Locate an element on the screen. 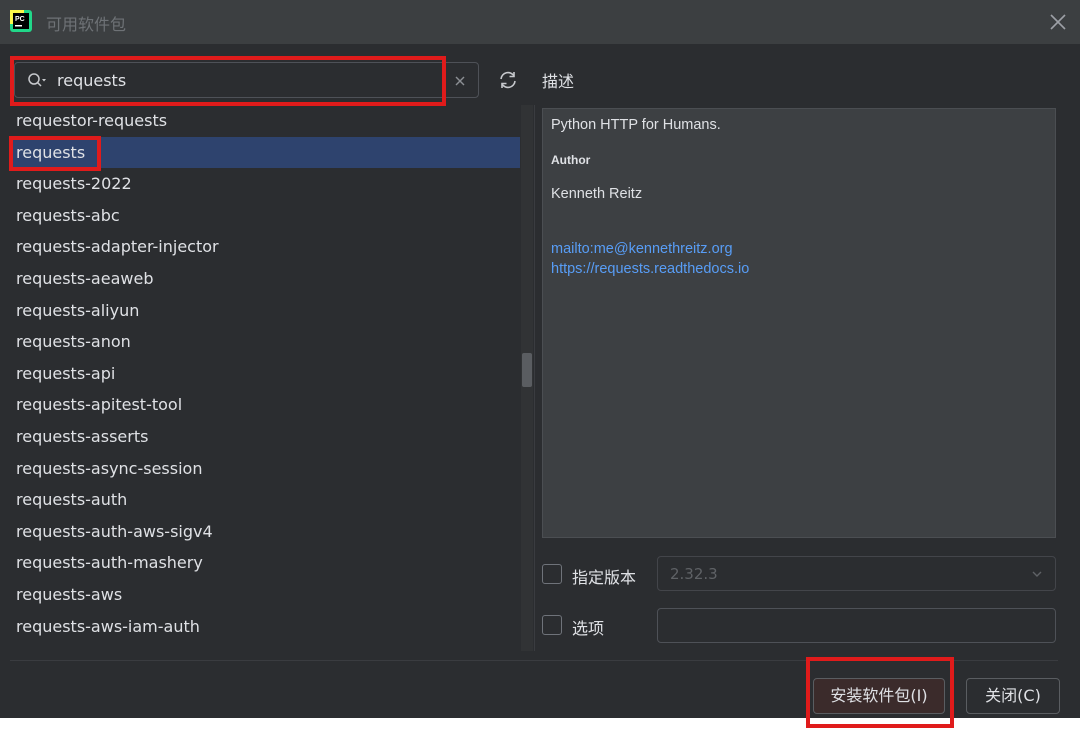 The width and height of the screenshot is (1080, 729). author-email-link: mailto:me@kennethreitz.org is located at coordinates (642, 249).